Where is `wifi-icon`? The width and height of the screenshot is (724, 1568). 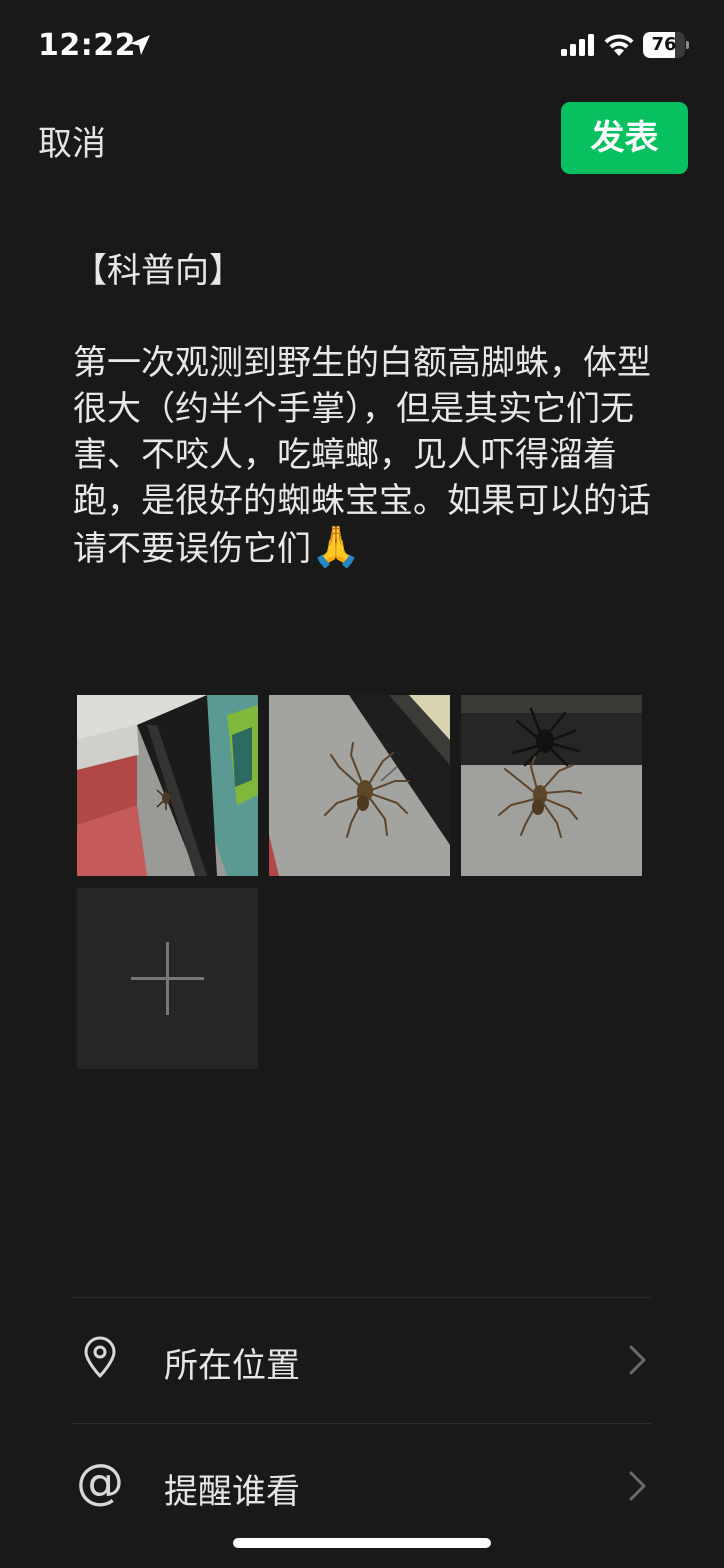 wifi-icon is located at coordinates (619, 45).